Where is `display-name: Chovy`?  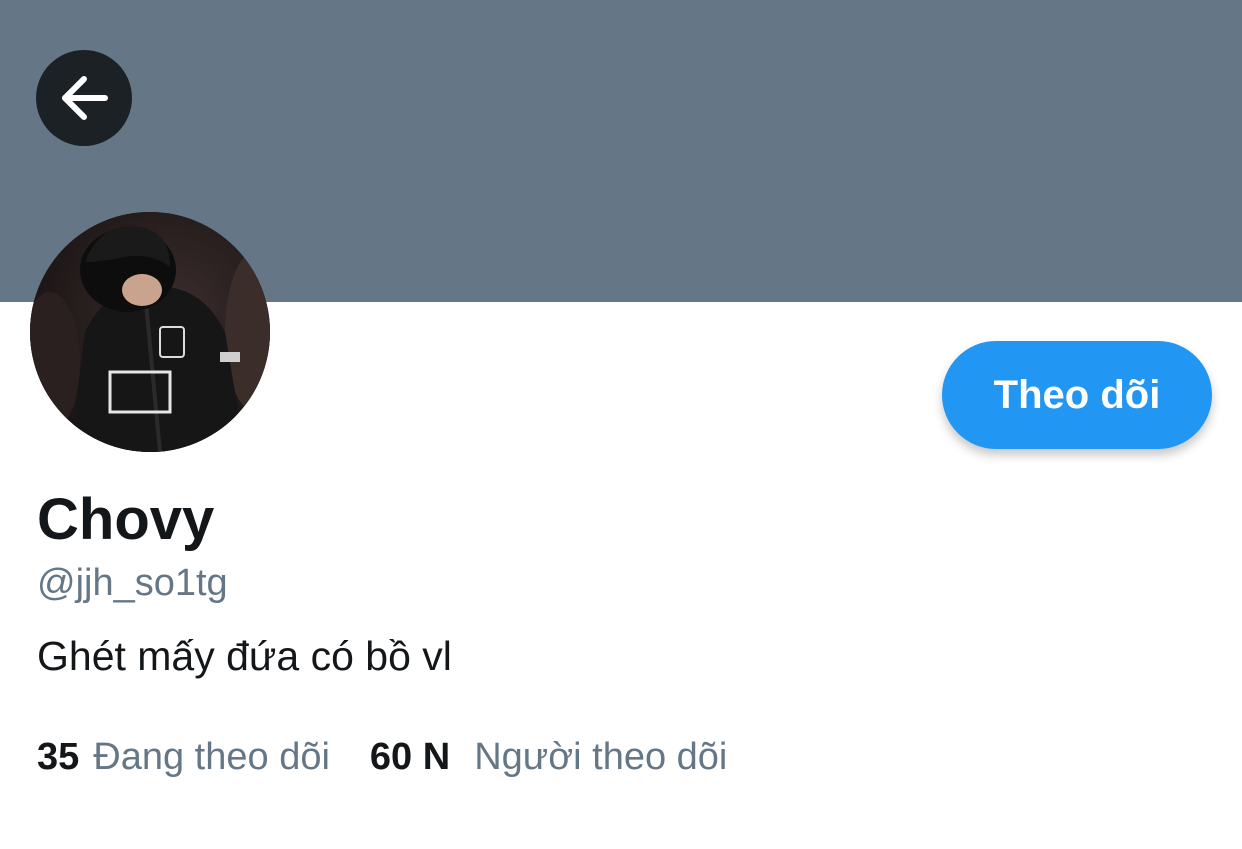 display-name: Chovy is located at coordinates (126, 519).